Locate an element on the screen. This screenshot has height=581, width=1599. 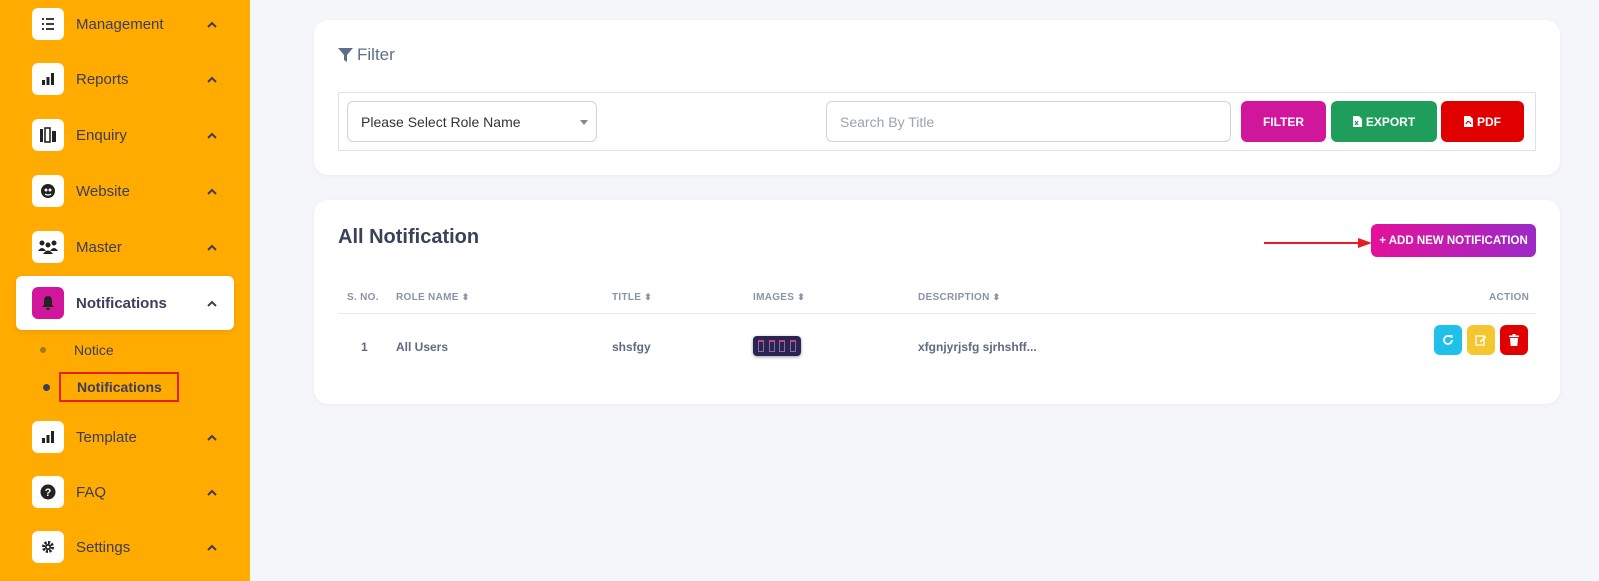
sidebar-subitem-label: Notice is located at coordinates (94, 350).